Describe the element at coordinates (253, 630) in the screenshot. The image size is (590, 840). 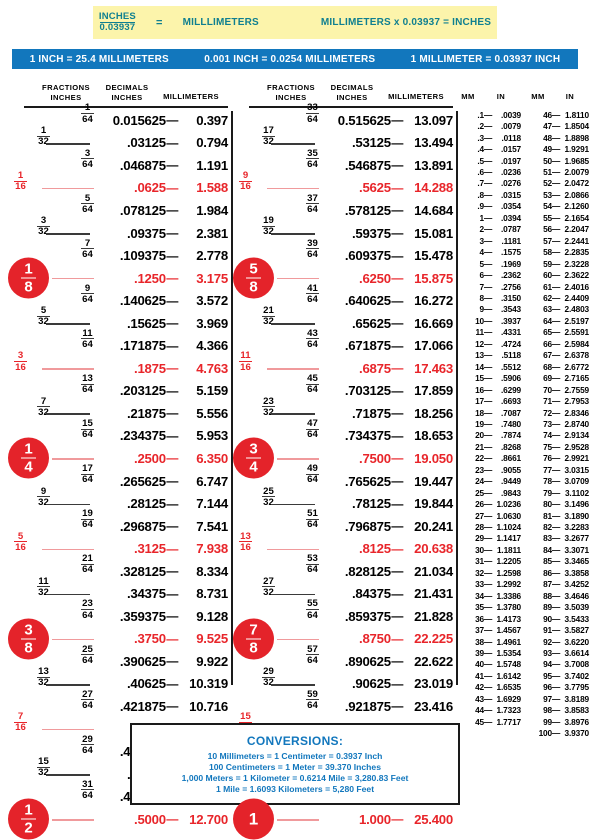
I see `badge-numerator: 7` at that location.